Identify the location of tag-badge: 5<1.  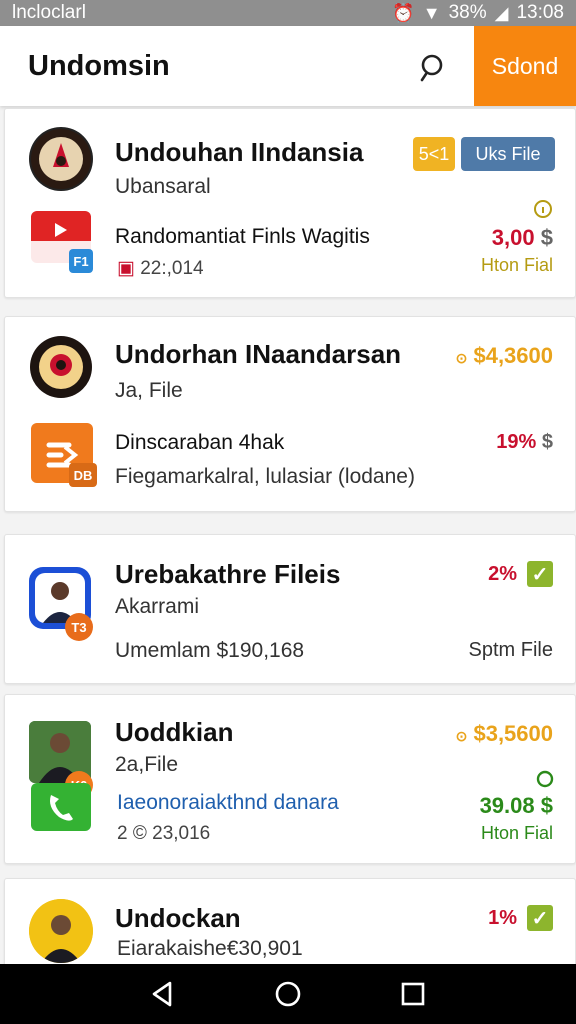
(434, 154).